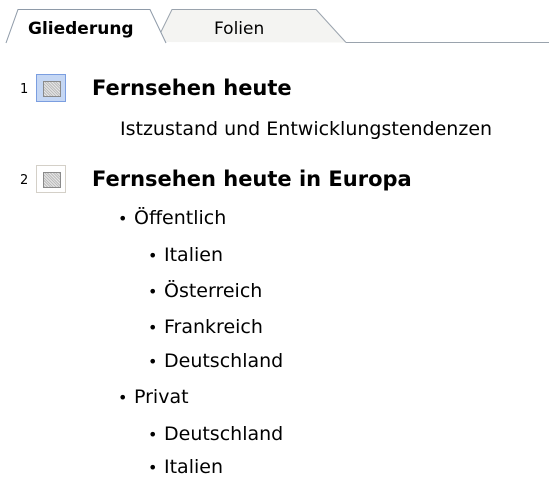  I want to click on slide-number: 2, so click(24, 180).